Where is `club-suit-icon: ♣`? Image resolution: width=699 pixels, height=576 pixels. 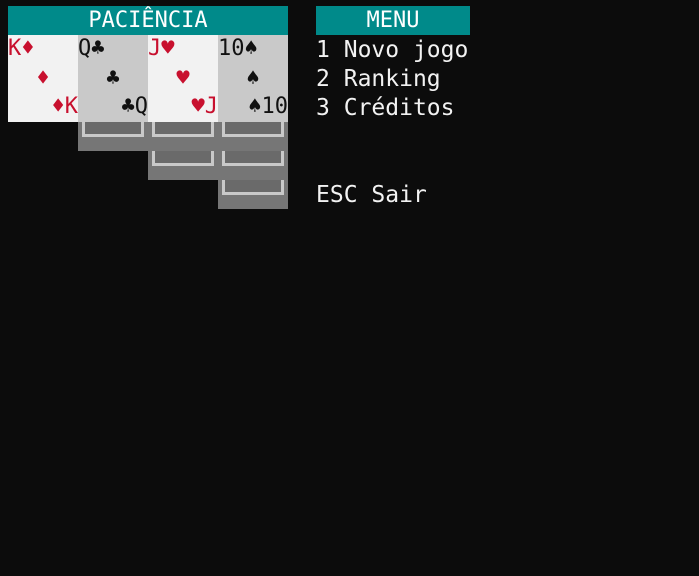 club-suit-icon: ♣ is located at coordinates (113, 78).